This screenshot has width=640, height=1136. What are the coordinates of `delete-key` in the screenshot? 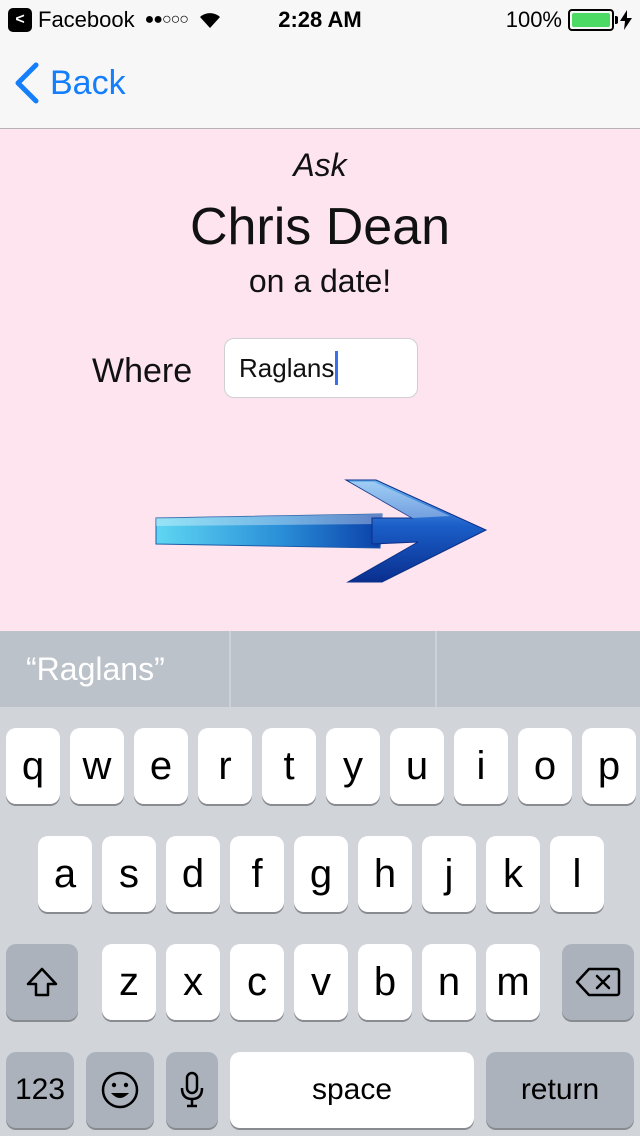 It's located at (598, 982).